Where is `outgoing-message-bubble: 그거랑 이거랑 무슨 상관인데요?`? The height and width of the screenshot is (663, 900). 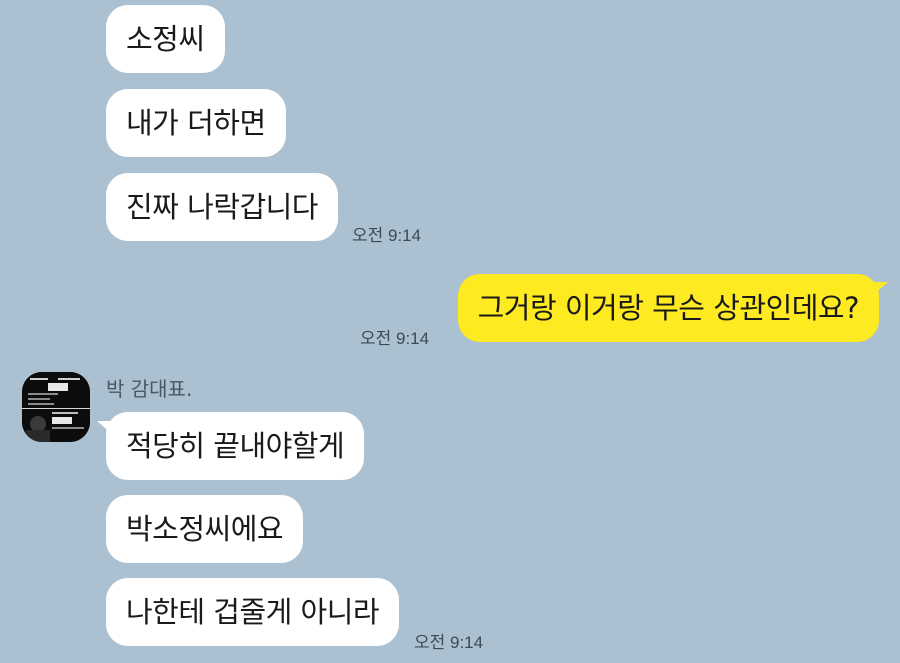 outgoing-message-bubble: 그거랑 이거랑 무슨 상관인데요? is located at coordinates (673, 308).